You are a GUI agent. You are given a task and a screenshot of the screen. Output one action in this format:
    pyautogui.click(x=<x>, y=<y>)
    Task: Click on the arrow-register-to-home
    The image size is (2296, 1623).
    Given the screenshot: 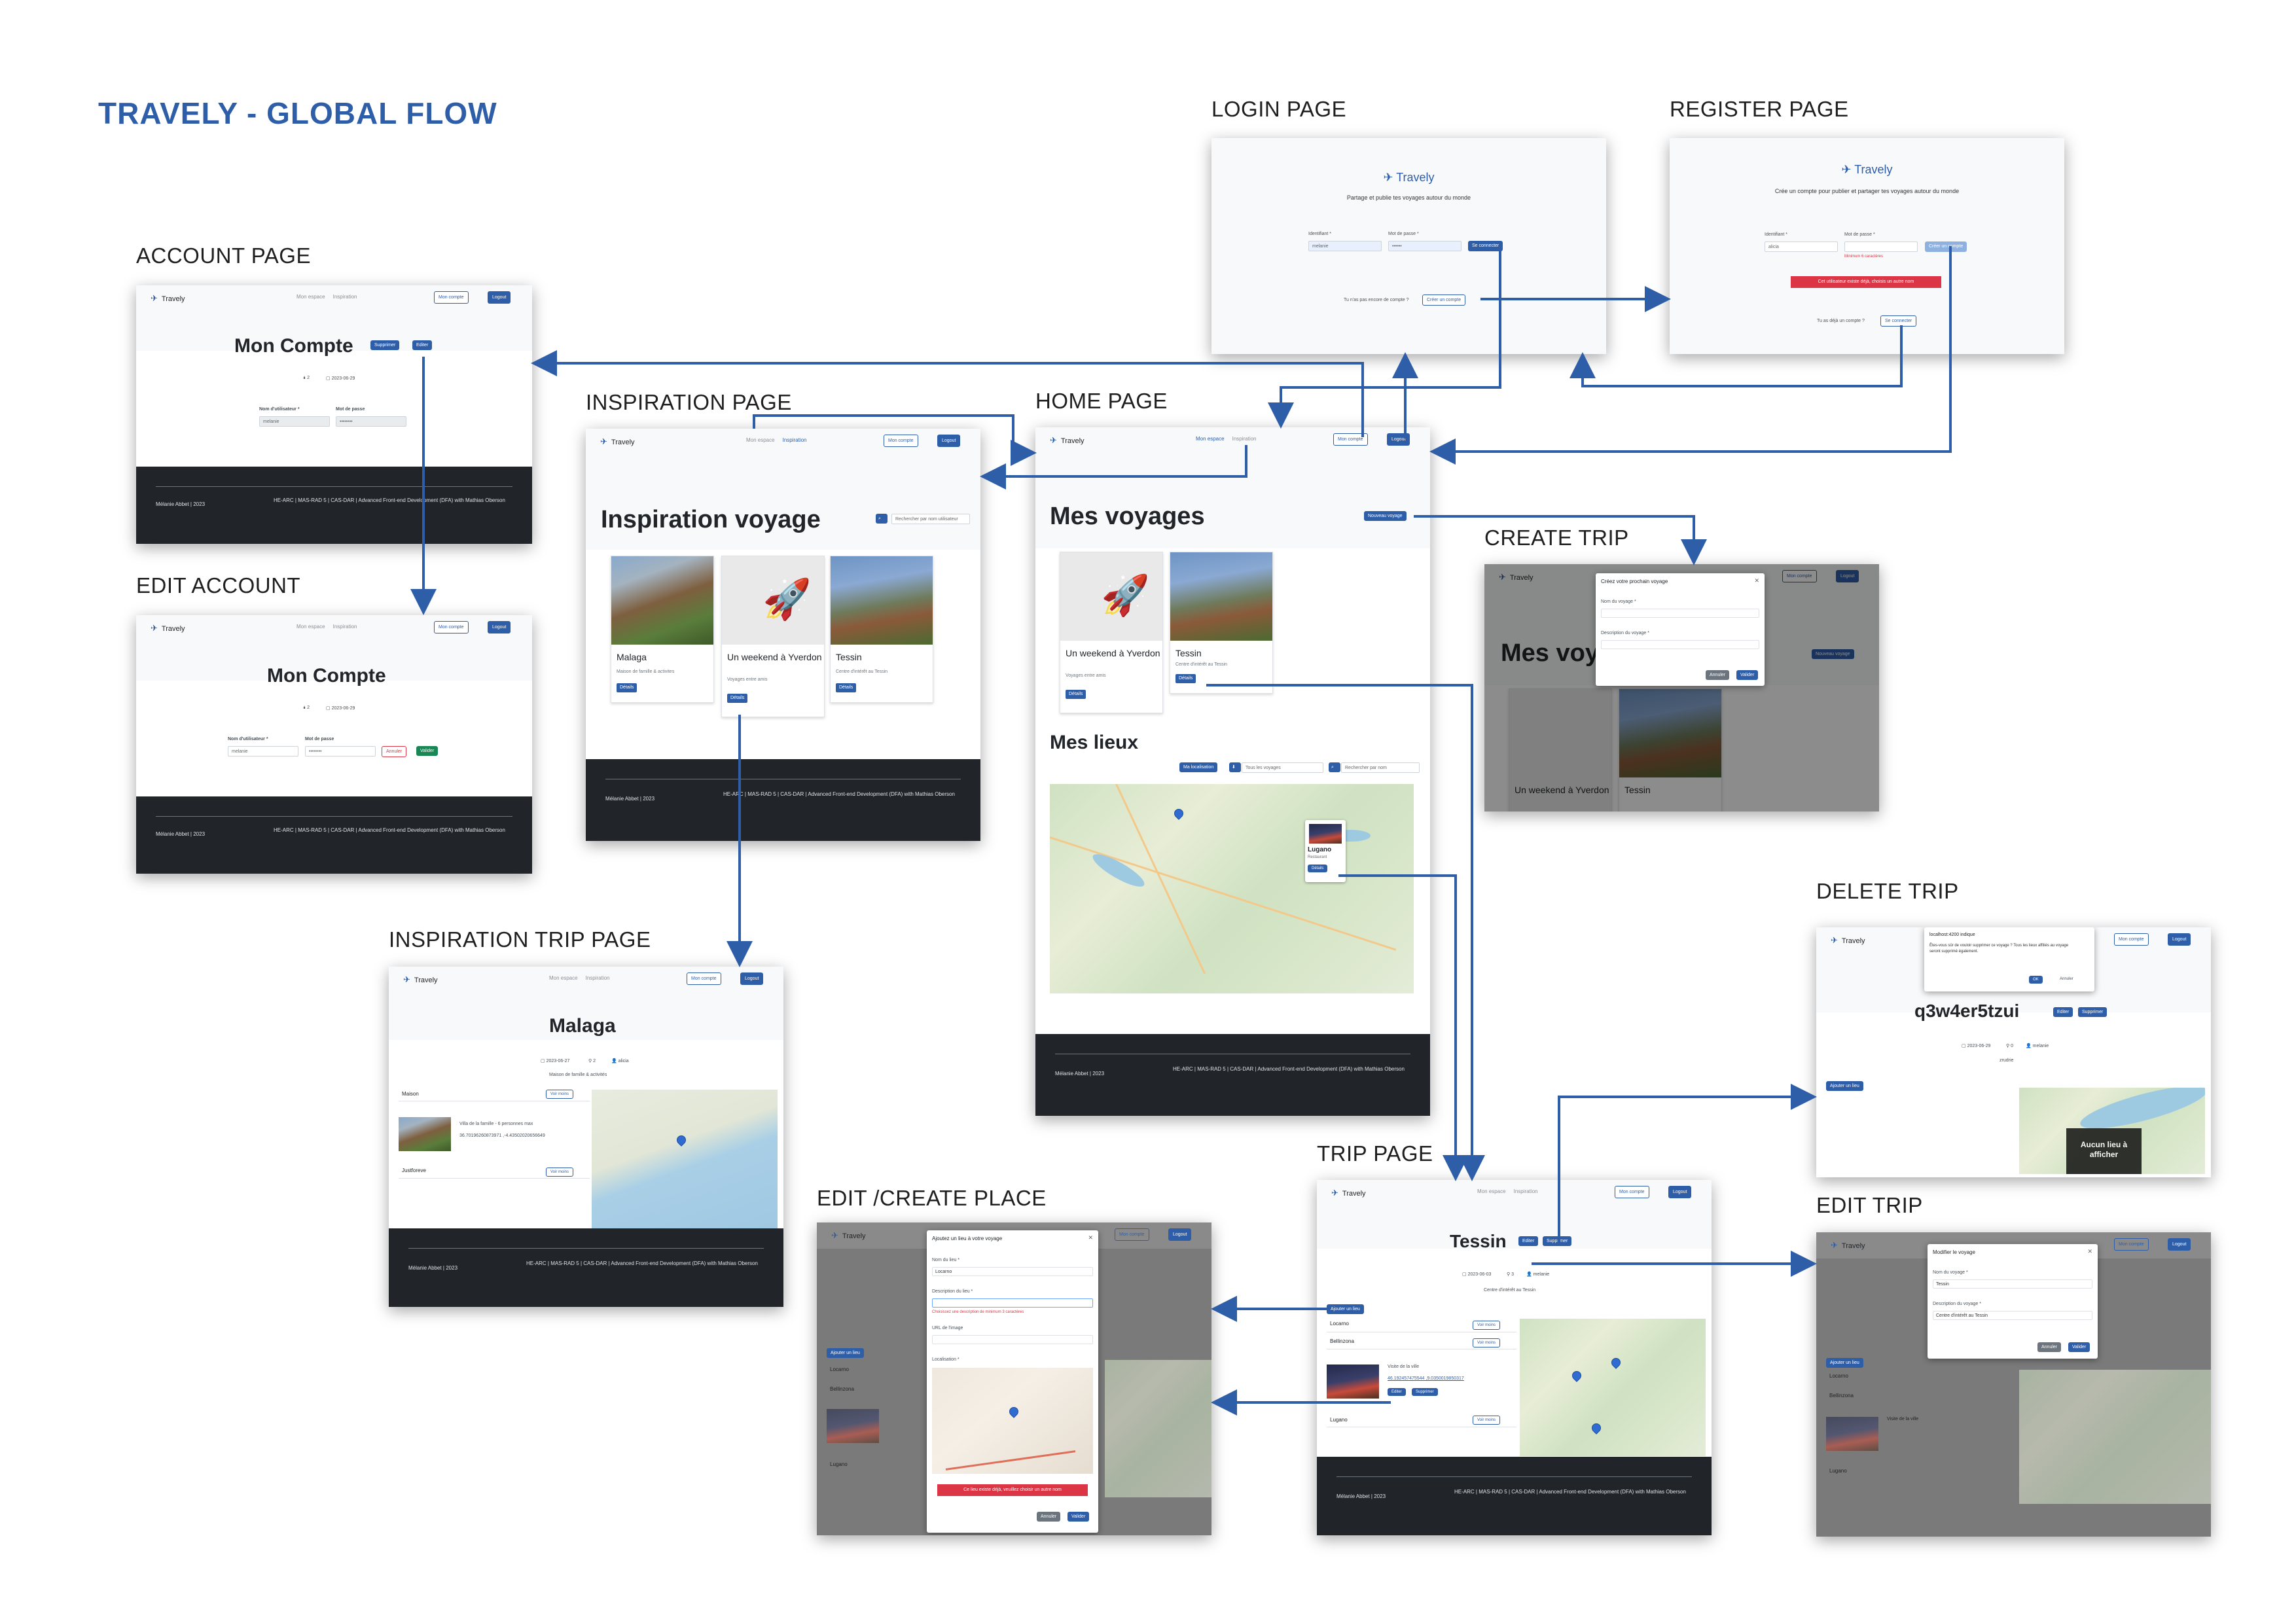 What is the action you would take?
    pyautogui.click(x=1690, y=356)
    